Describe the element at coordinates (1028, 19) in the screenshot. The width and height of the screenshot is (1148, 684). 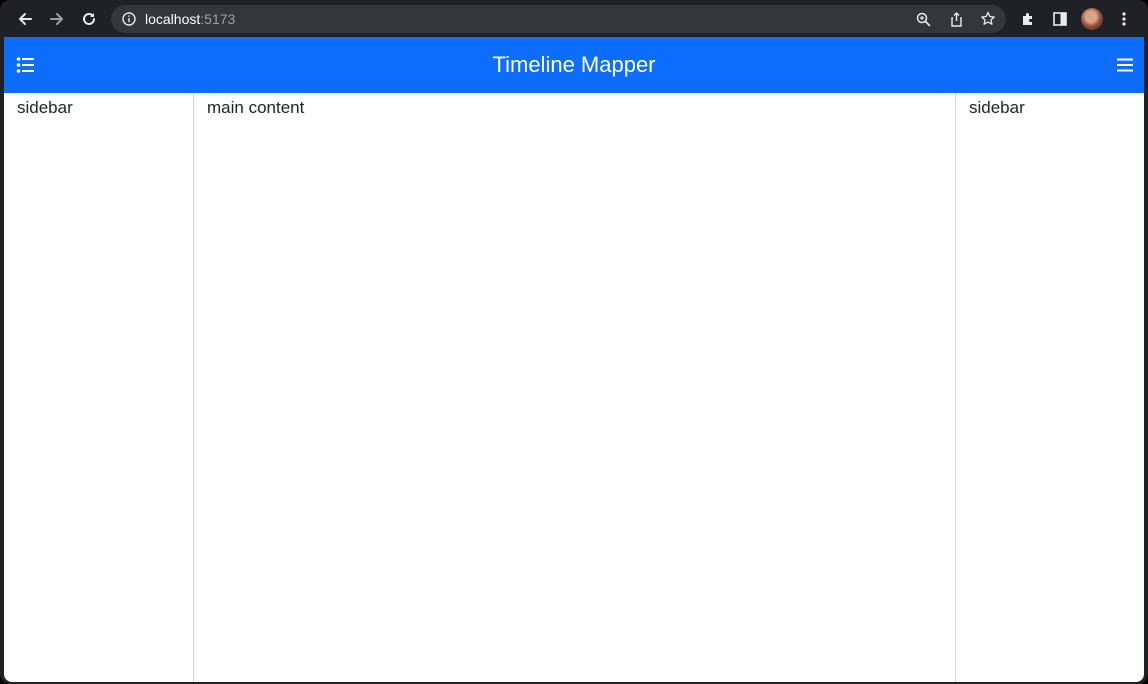
I see `puzzle-icon` at that location.